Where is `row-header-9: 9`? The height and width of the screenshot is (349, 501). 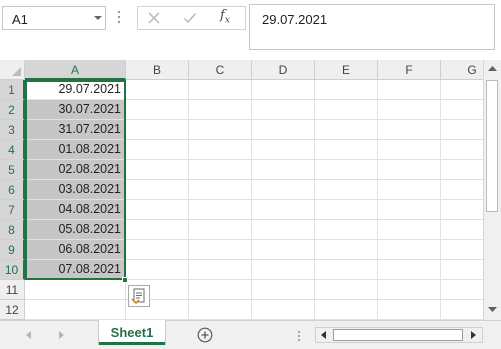 row-header-9: 9 is located at coordinates (12, 250).